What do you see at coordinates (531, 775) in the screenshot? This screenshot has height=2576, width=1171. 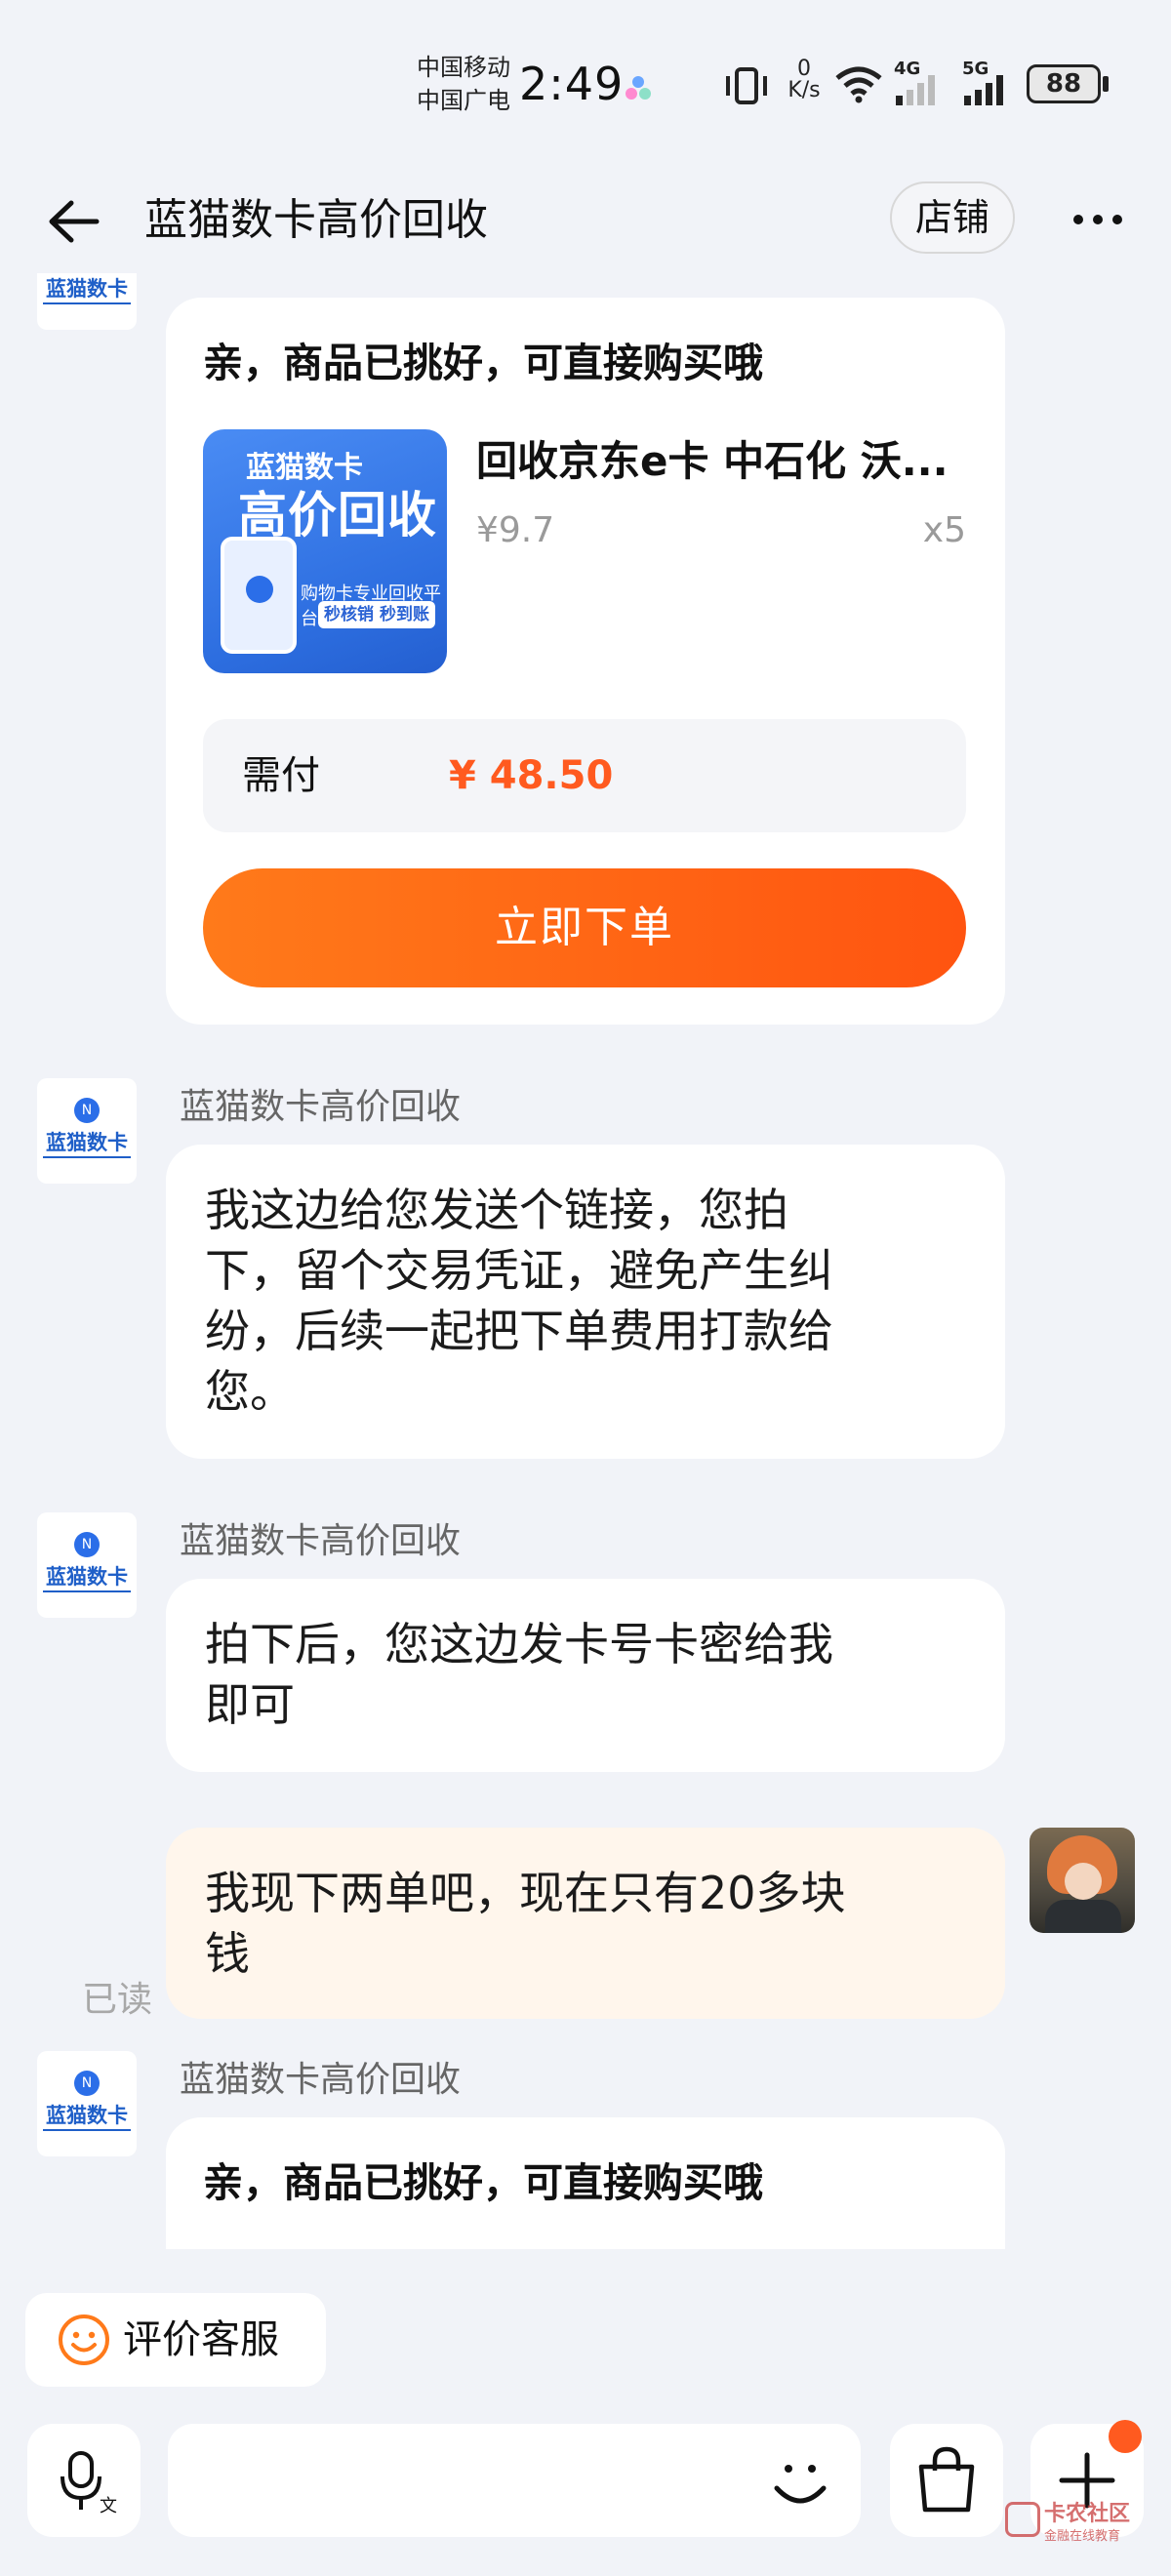 I see `pay-amount: ¥ 48.50` at bounding box center [531, 775].